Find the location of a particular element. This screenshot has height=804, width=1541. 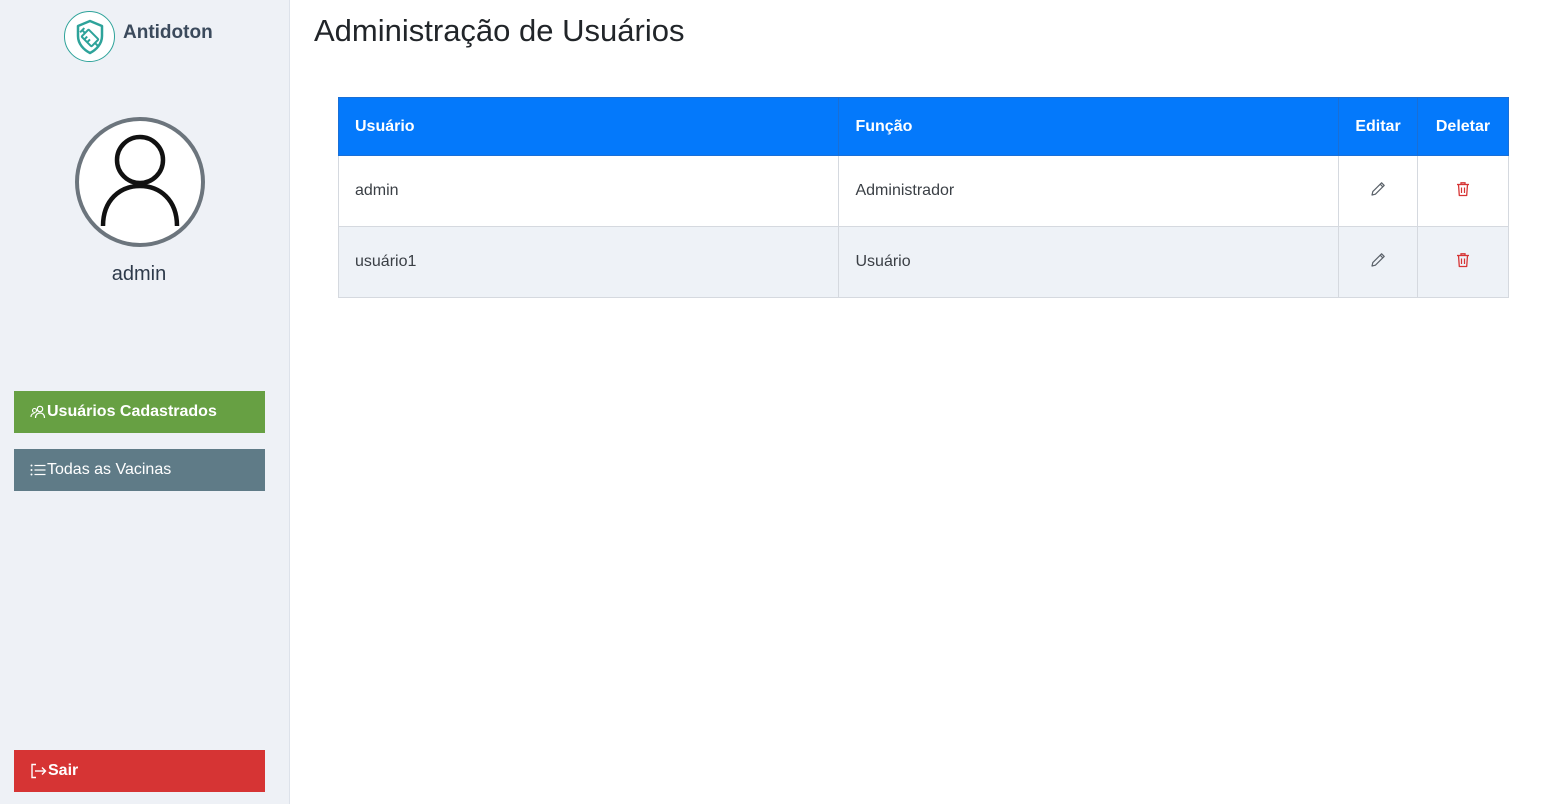

users-icon is located at coordinates (38, 412).